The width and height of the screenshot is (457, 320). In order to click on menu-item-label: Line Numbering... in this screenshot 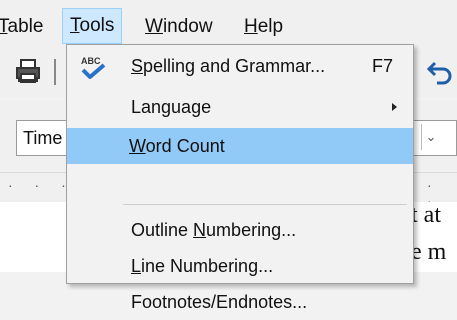, I will do `click(202, 266)`.